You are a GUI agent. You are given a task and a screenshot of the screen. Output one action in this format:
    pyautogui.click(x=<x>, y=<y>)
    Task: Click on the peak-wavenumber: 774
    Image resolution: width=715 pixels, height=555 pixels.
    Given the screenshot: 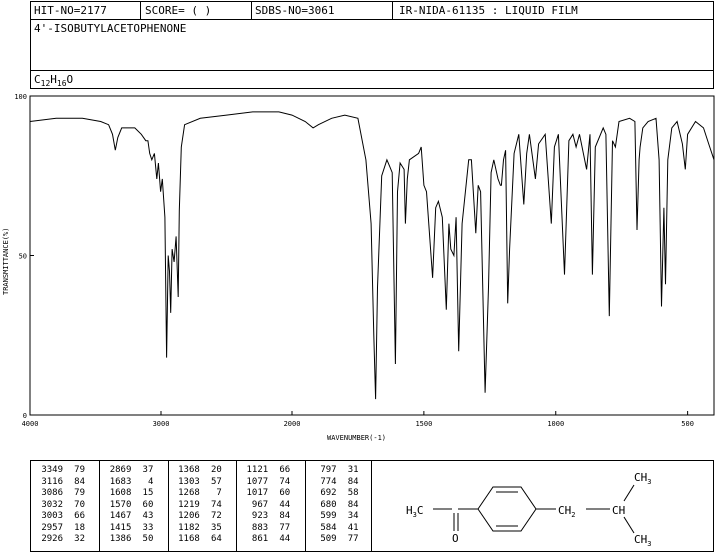 What is the action you would take?
    pyautogui.click(x=328, y=481)
    